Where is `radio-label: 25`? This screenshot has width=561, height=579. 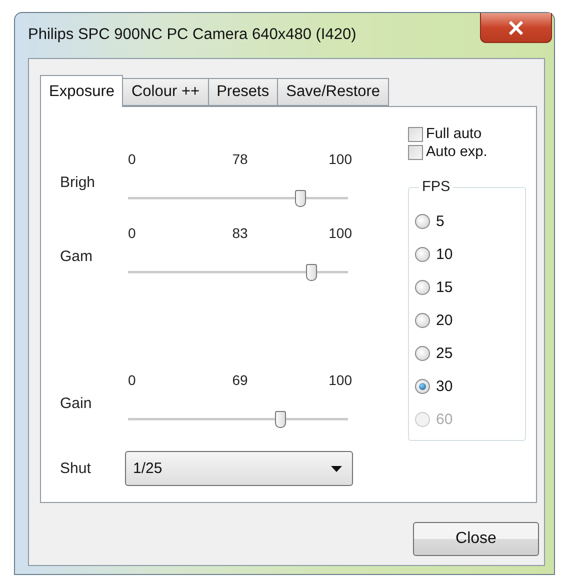 radio-label: 25 is located at coordinates (444, 353).